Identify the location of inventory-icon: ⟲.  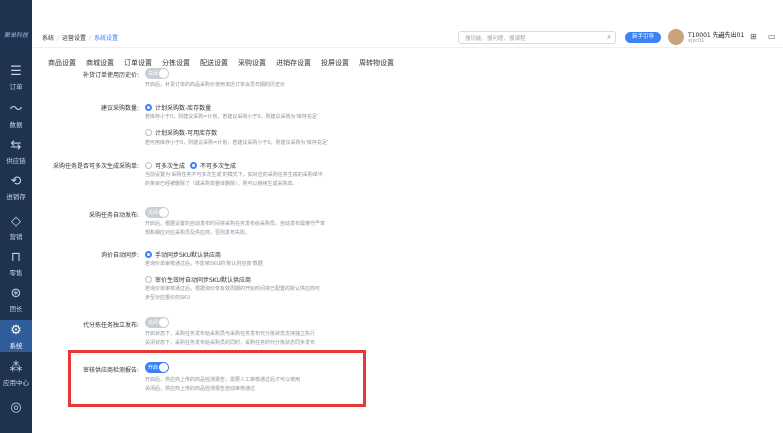
(16, 181).